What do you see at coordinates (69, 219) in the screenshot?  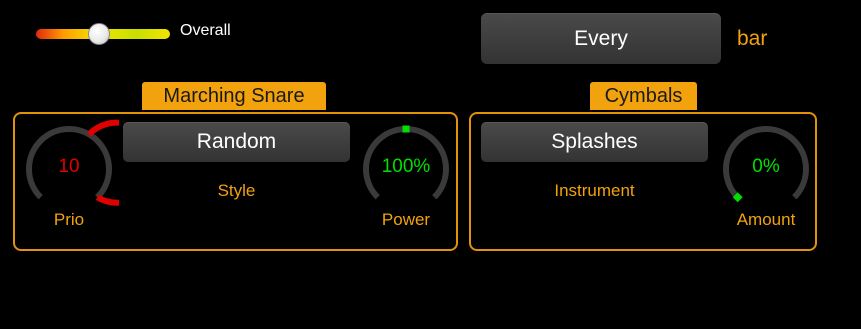 I see `prio-label: Prio` at bounding box center [69, 219].